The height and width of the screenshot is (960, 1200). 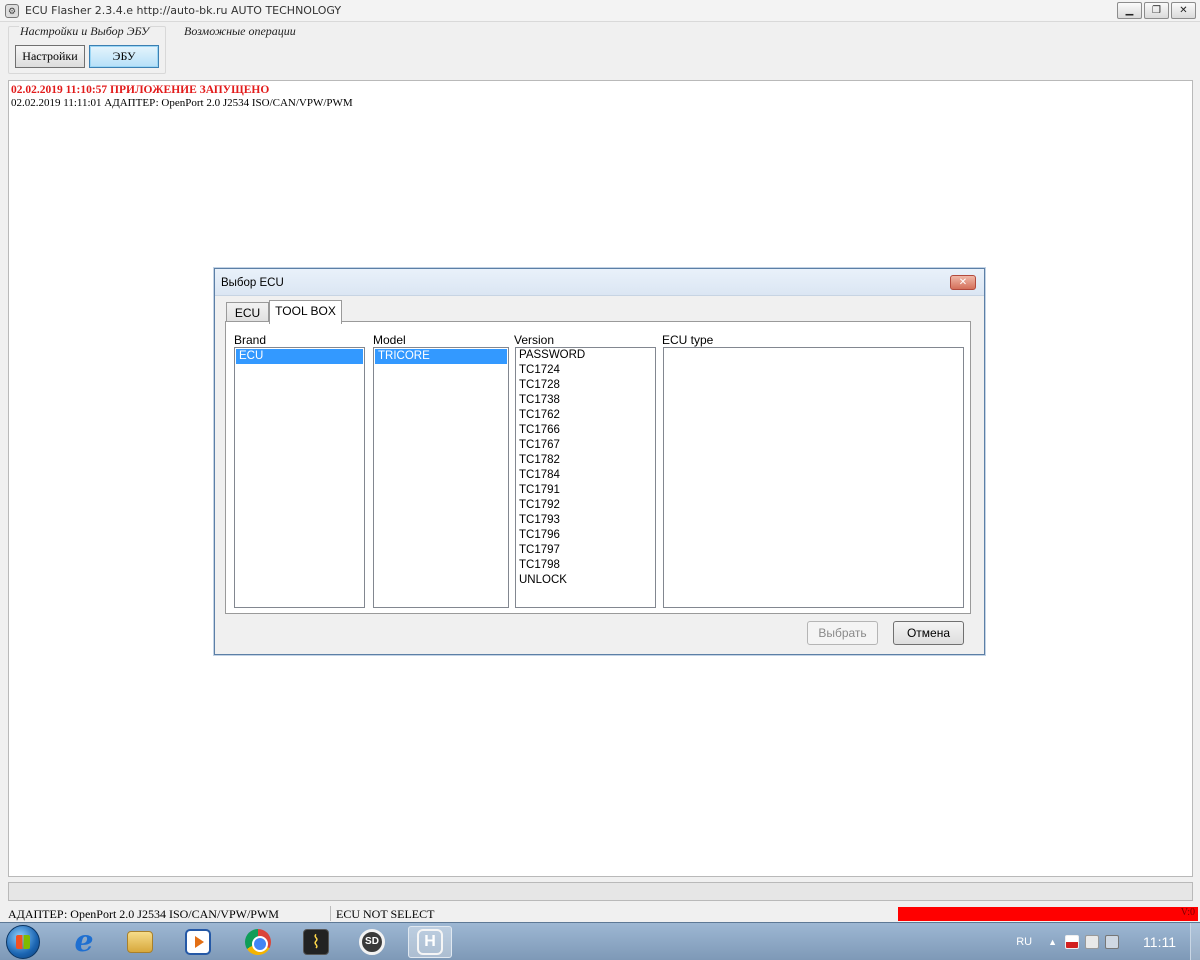 I want to click on dialog-title-bar: Выбор ECU ✕, so click(x=599, y=282).